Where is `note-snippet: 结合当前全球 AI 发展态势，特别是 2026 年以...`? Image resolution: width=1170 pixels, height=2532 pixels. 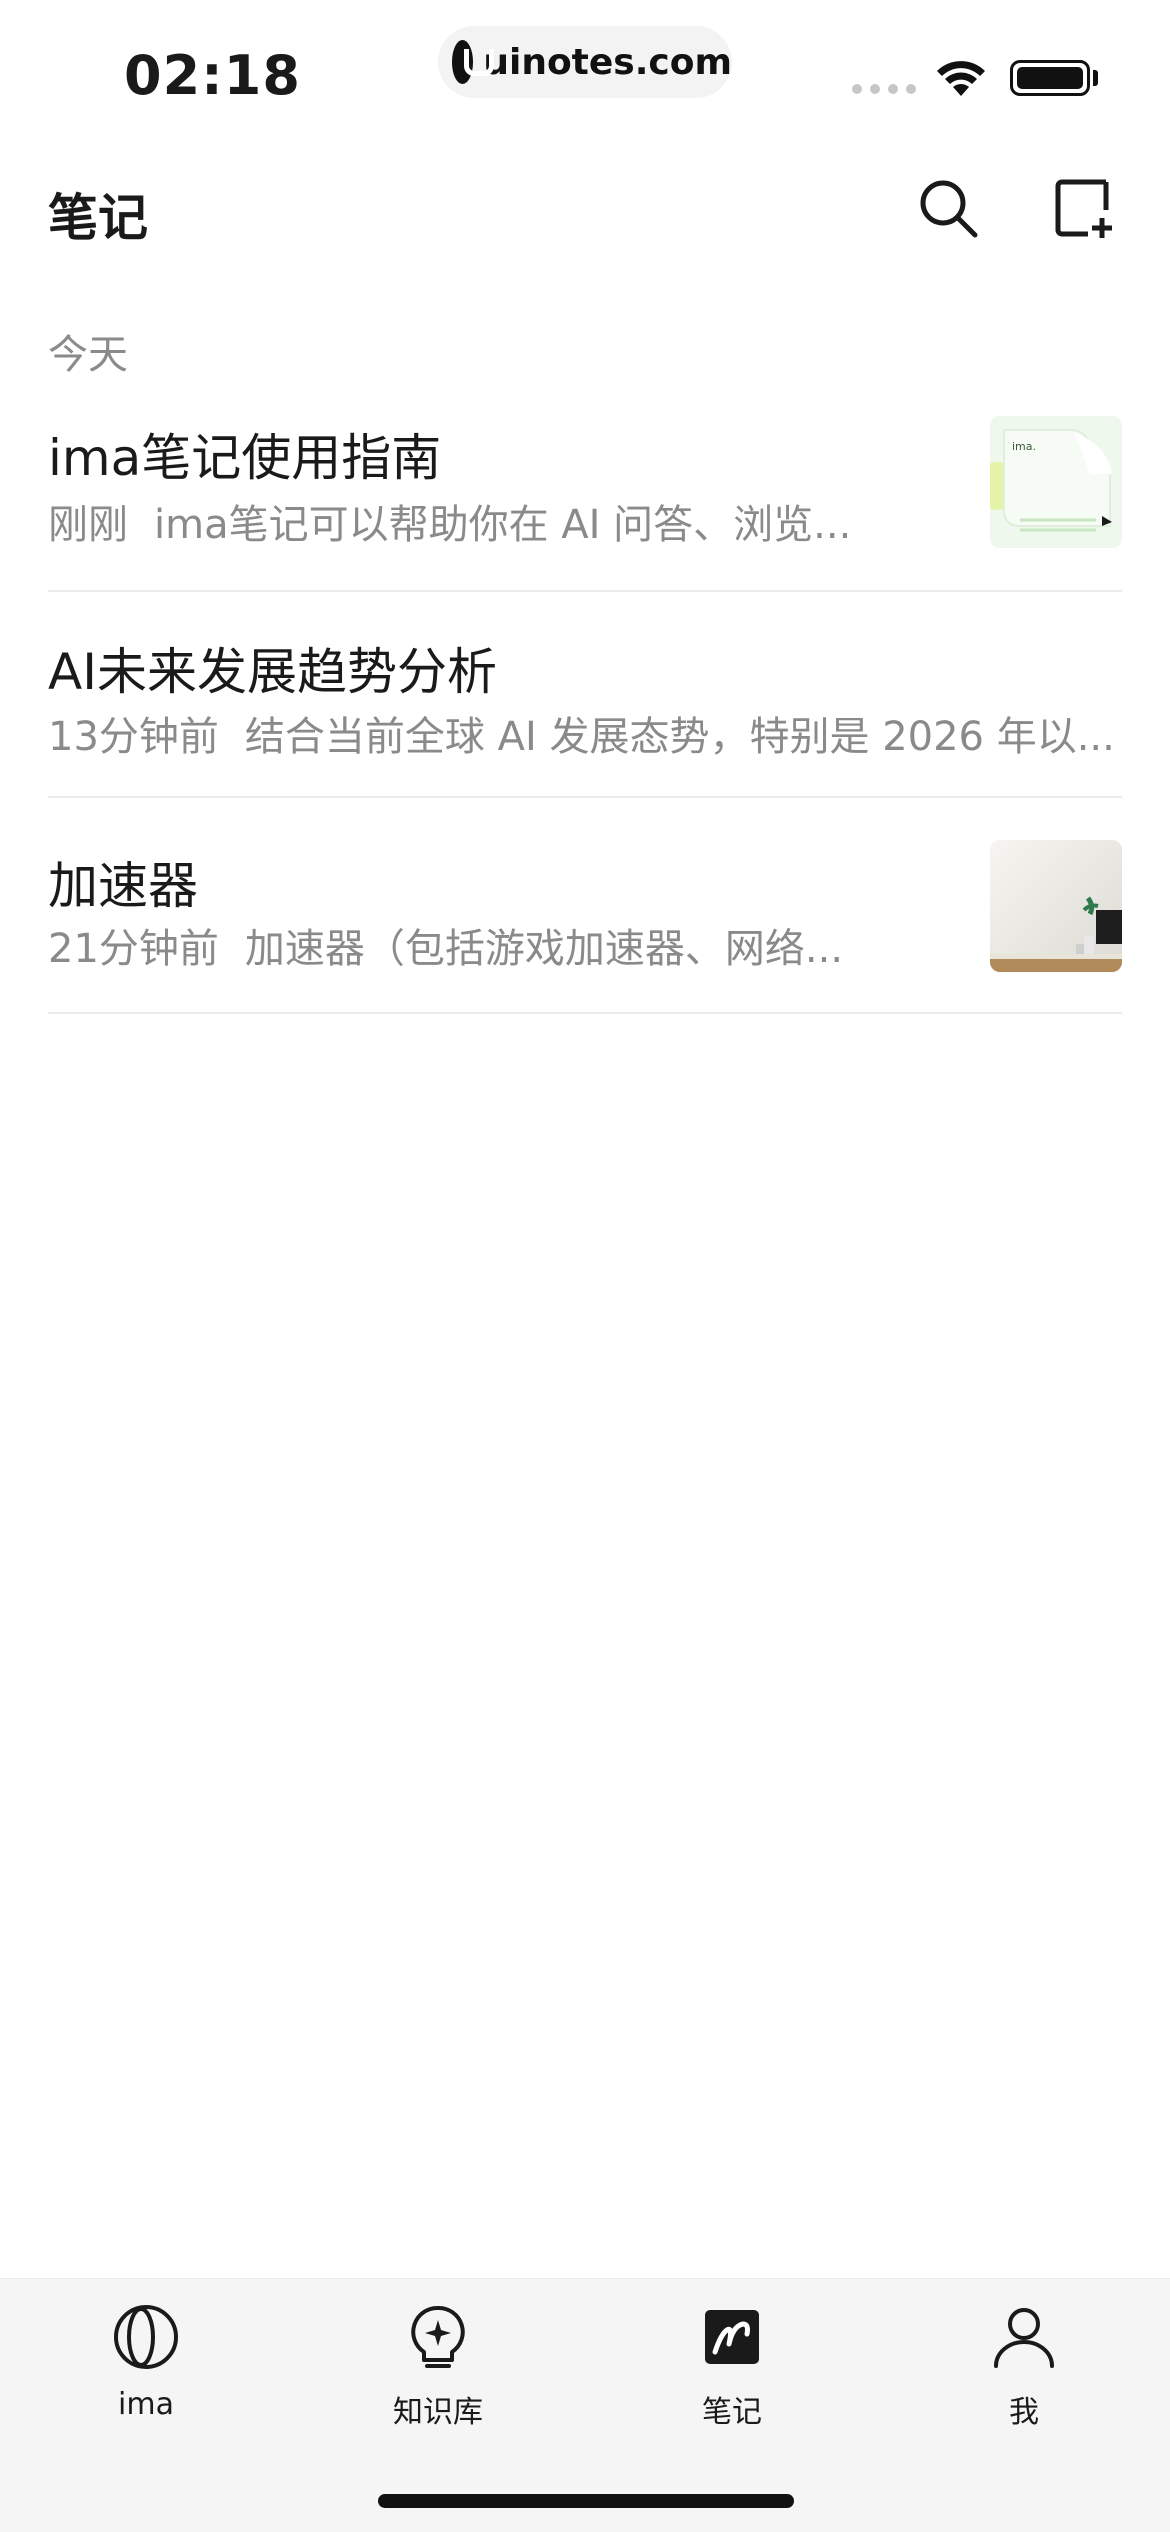
note-snippet: 结合当前全球 AI 发展态势，特别是 2026 年以... is located at coordinates (679, 737).